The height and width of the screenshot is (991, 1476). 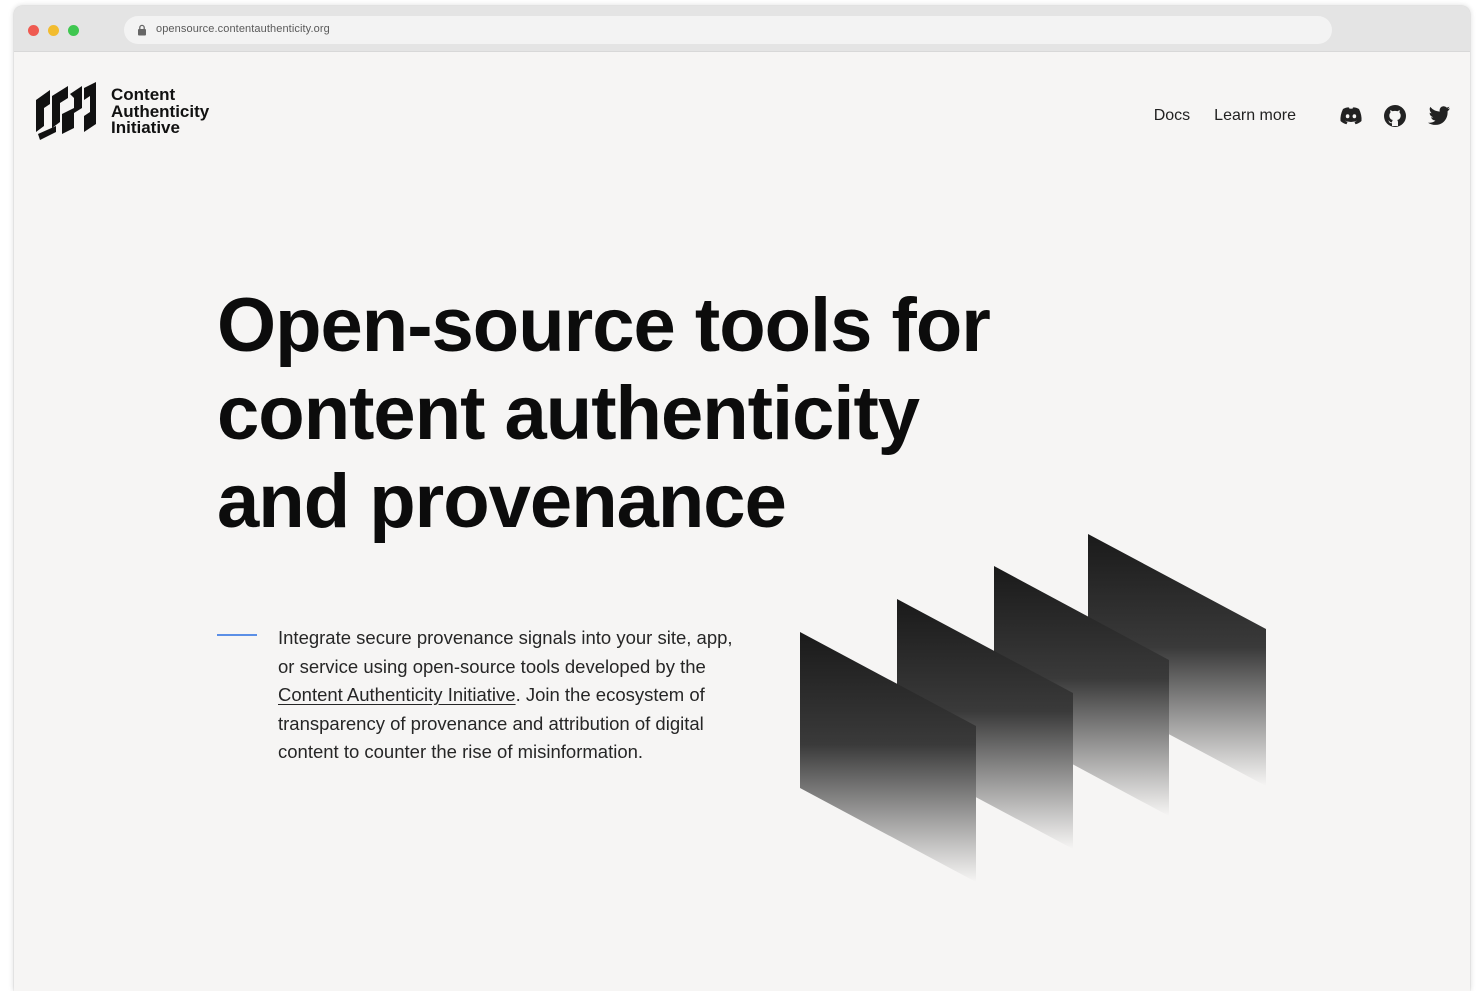 What do you see at coordinates (1303, 116) in the screenshot?
I see `top-nav: Docs Learn more` at bounding box center [1303, 116].